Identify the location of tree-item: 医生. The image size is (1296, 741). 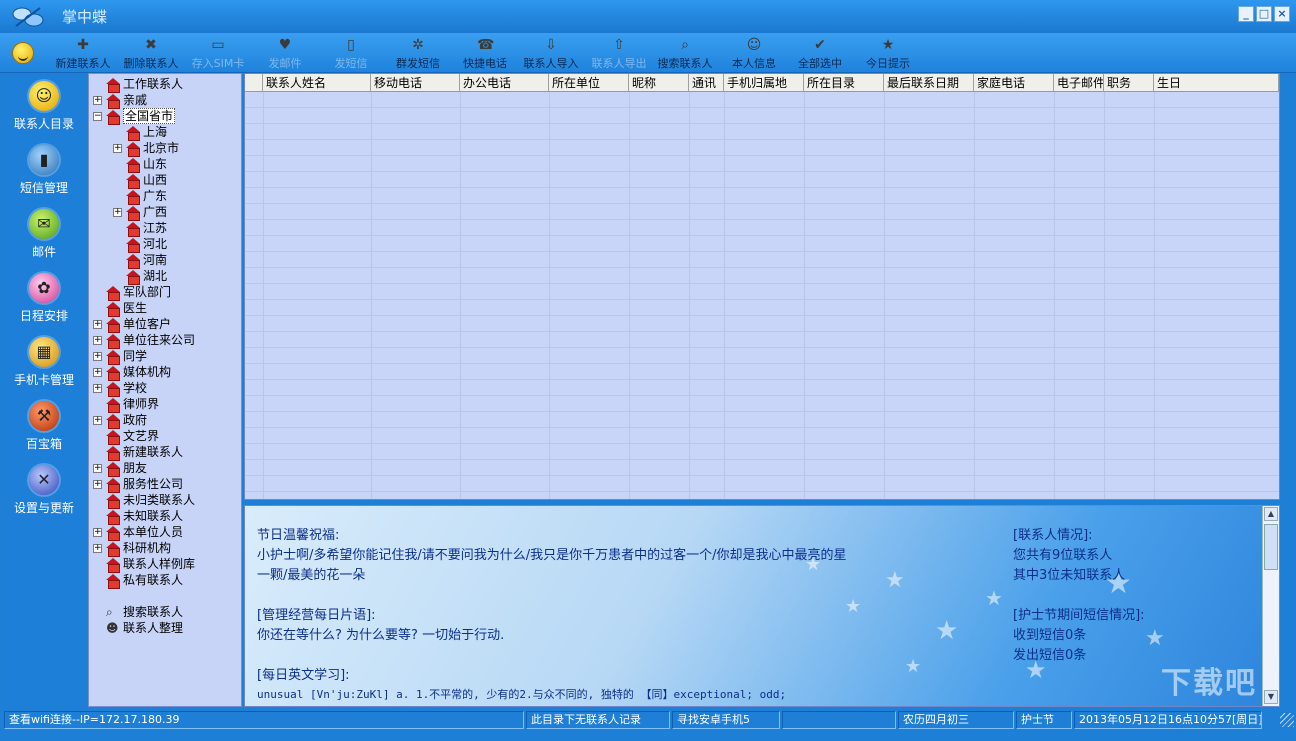
(120, 308).